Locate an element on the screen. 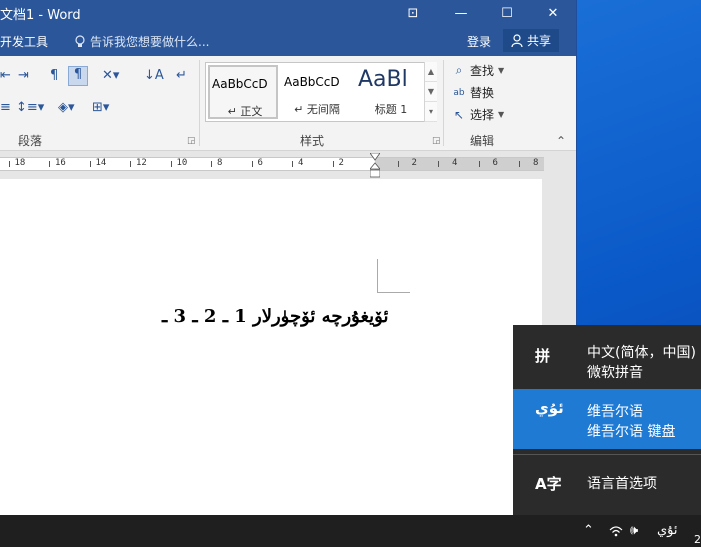 The height and width of the screenshot is (547, 701). volume-icon: 🕪 is located at coordinates (634, 530).